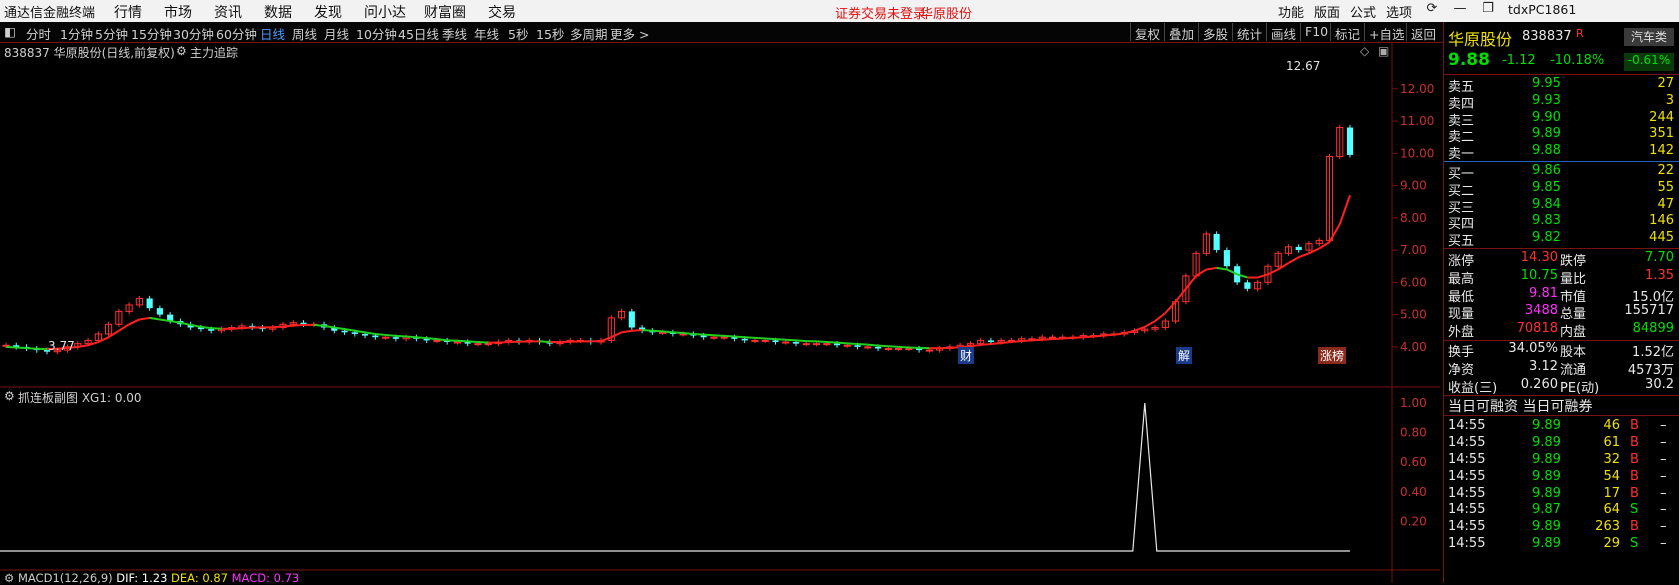  What do you see at coordinates (1383, 51) in the screenshot?
I see `square-icon: ▣` at bounding box center [1383, 51].